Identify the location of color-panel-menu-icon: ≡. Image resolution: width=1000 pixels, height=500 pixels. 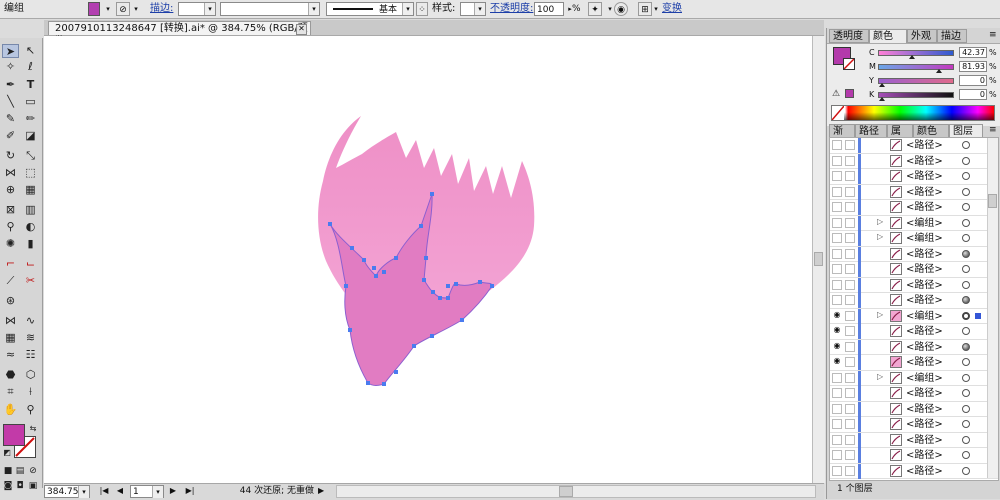
(993, 35).